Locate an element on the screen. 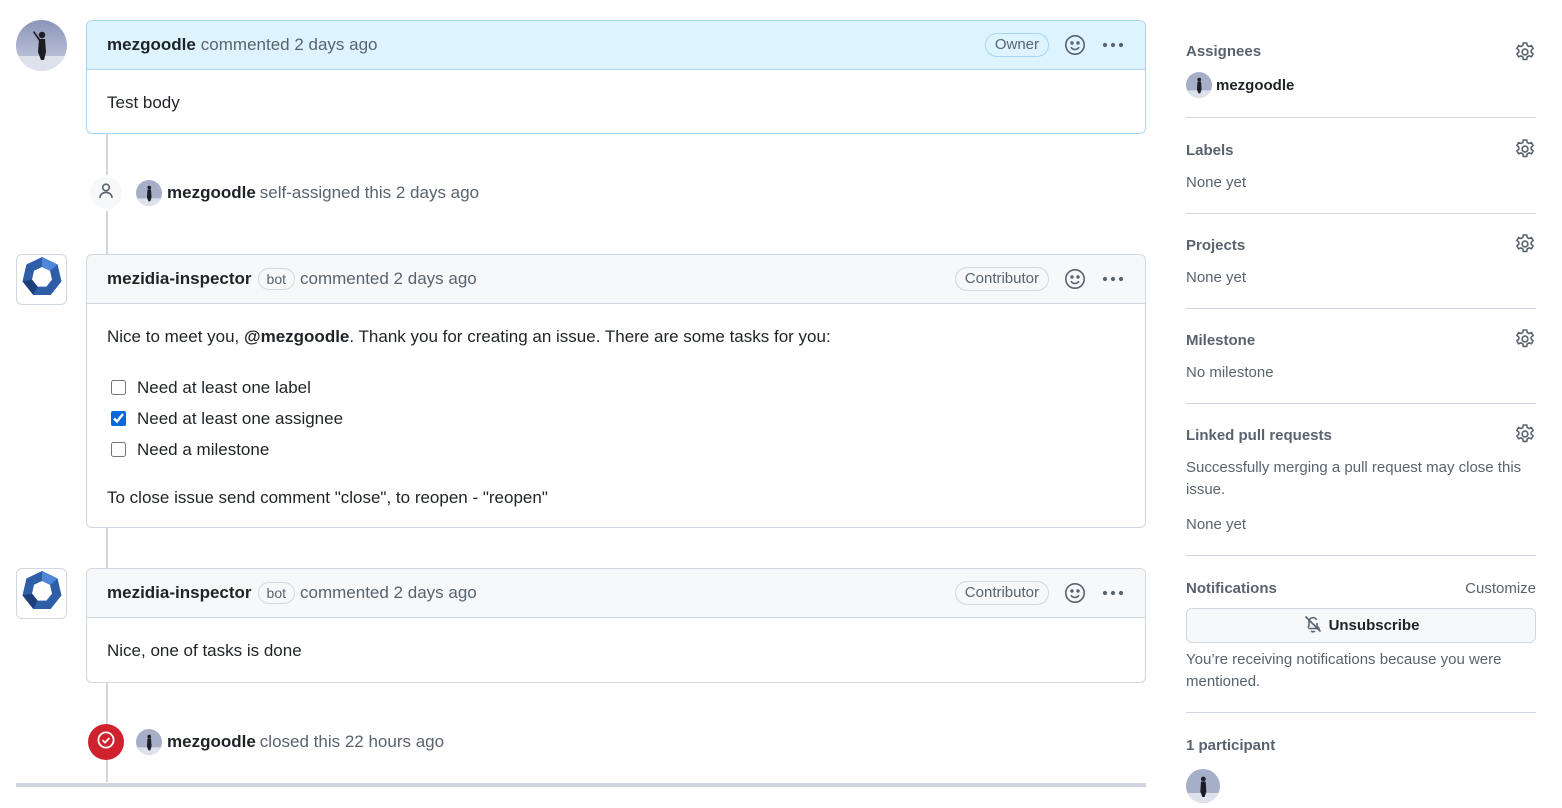 Image resolution: width=1562 pixels, height=808 pixels. sidebar-title: Projects is located at coordinates (1215, 245).